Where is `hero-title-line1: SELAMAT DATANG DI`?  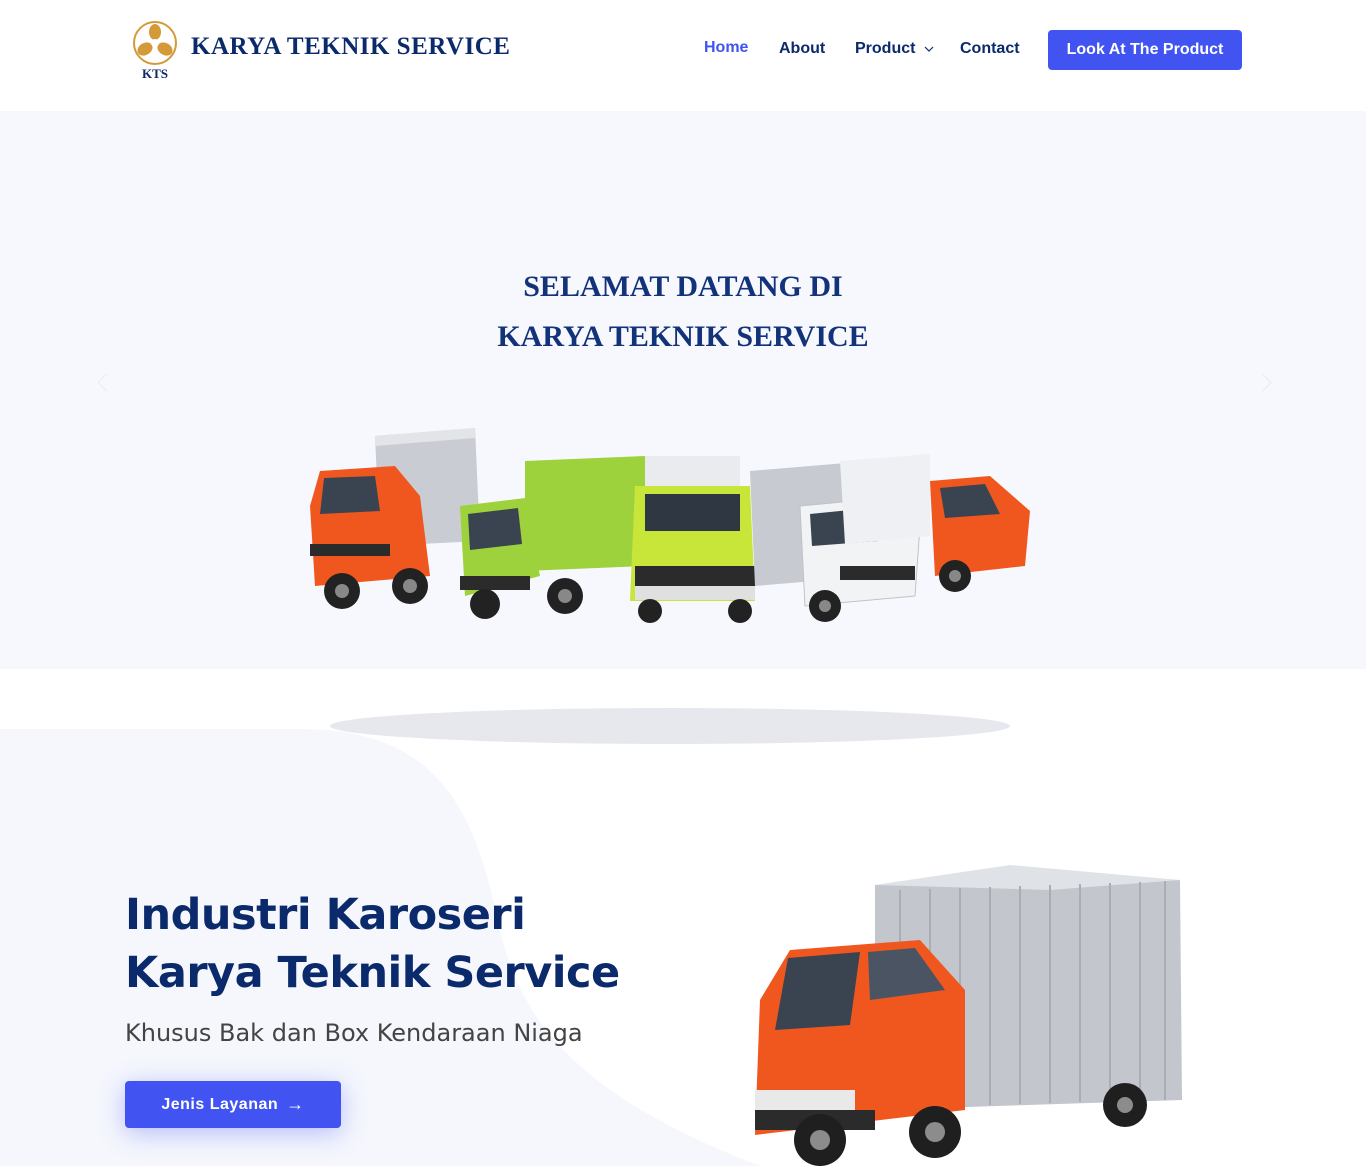 hero-title-line1: SELAMAT DATANG DI is located at coordinates (683, 286).